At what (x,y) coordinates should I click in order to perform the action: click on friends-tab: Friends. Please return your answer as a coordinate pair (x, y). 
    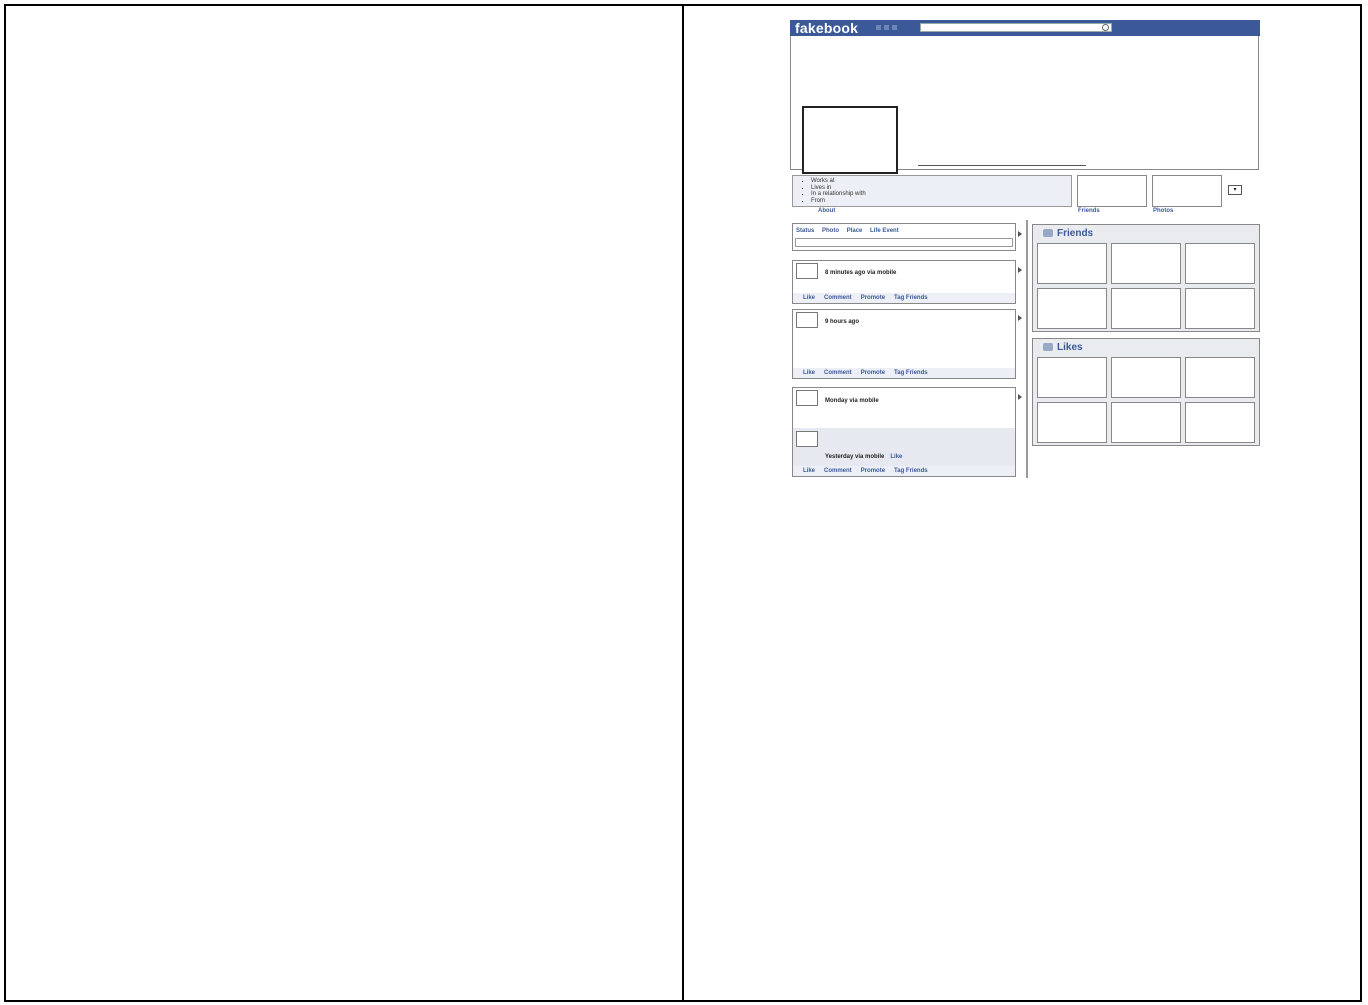
    Looking at the image, I should click on (1089, 211).